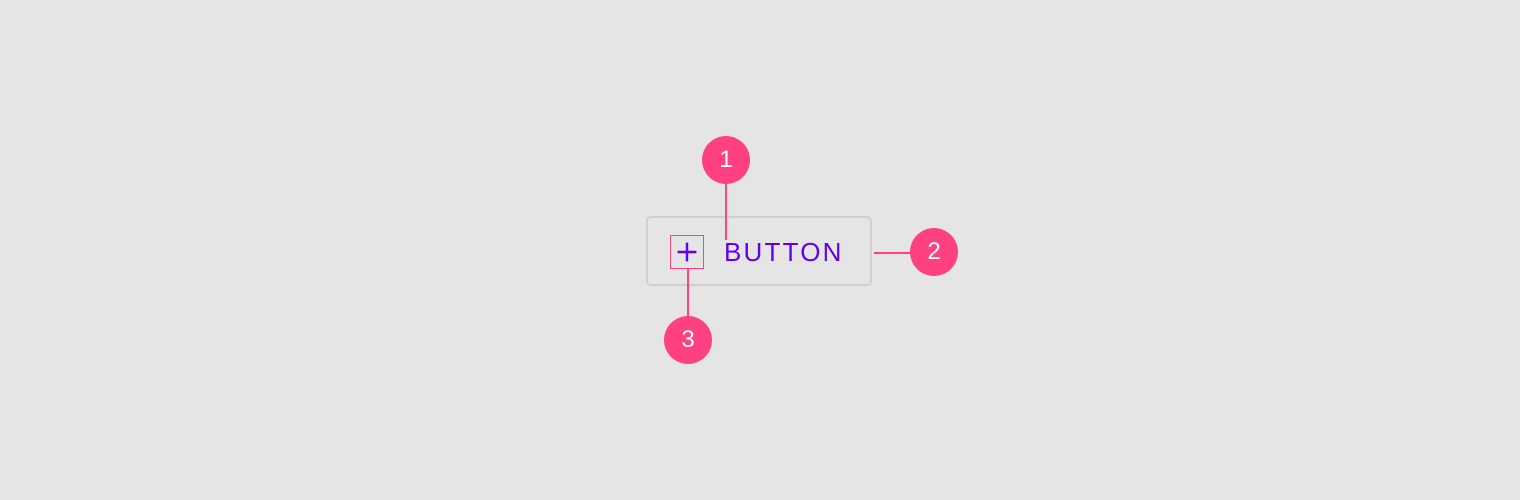 This screenshot has width=1520, height=500. Describe the element at coordinates (688, 294) in the screenshot. I see `callout-3-leader` at that location.